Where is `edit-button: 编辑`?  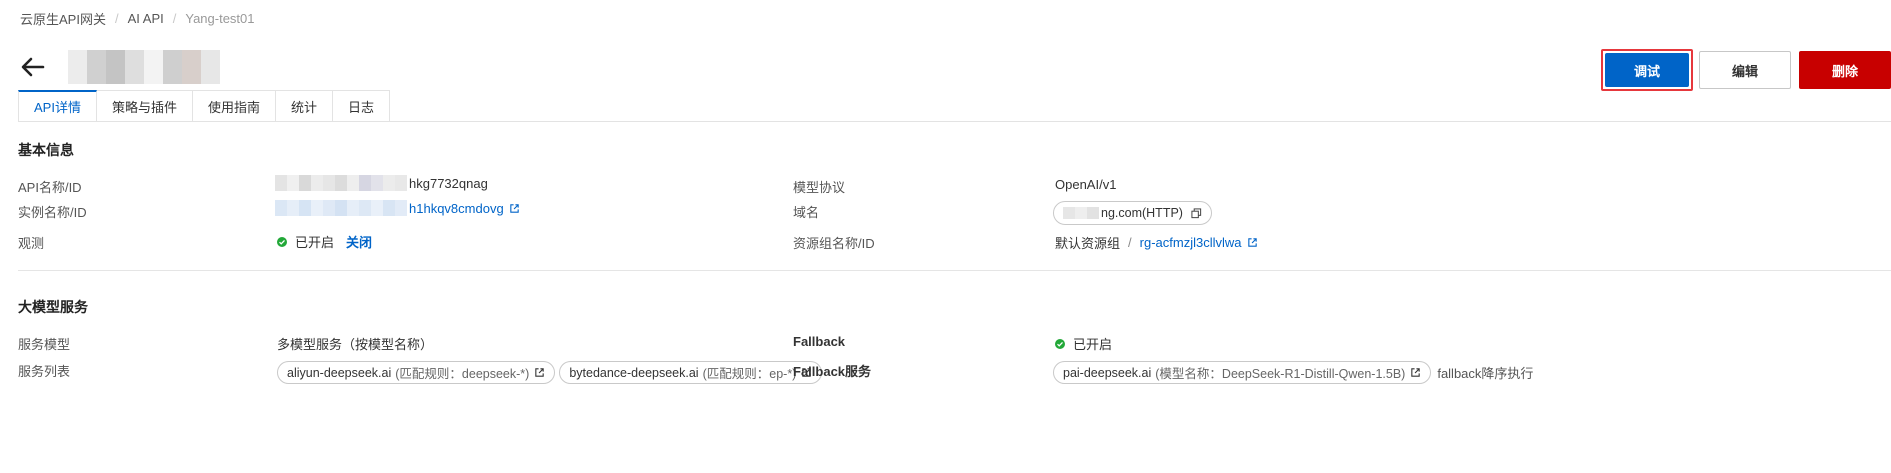 edit-button: 编辑 is located at coordinates (1745, 70).